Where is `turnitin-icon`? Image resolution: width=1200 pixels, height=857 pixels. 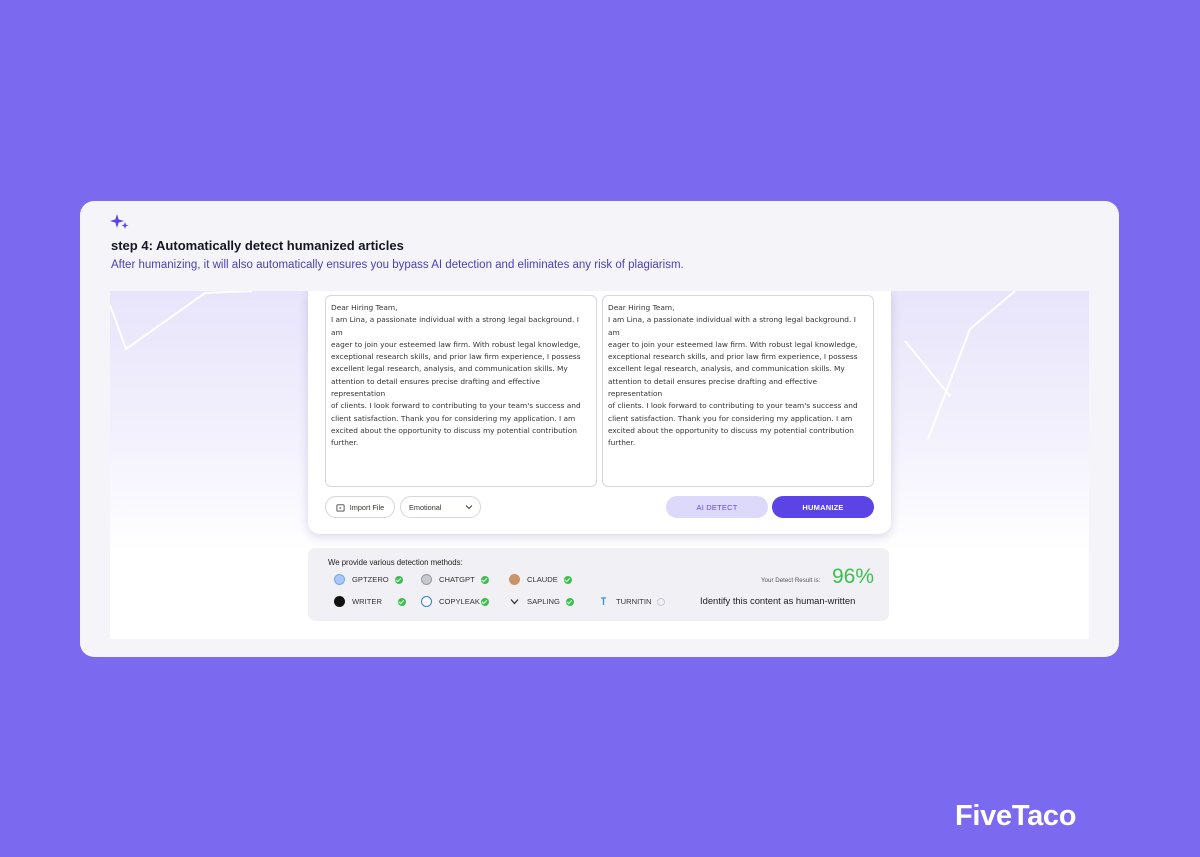
turnitin-icon is located at coordinates (603, 601).